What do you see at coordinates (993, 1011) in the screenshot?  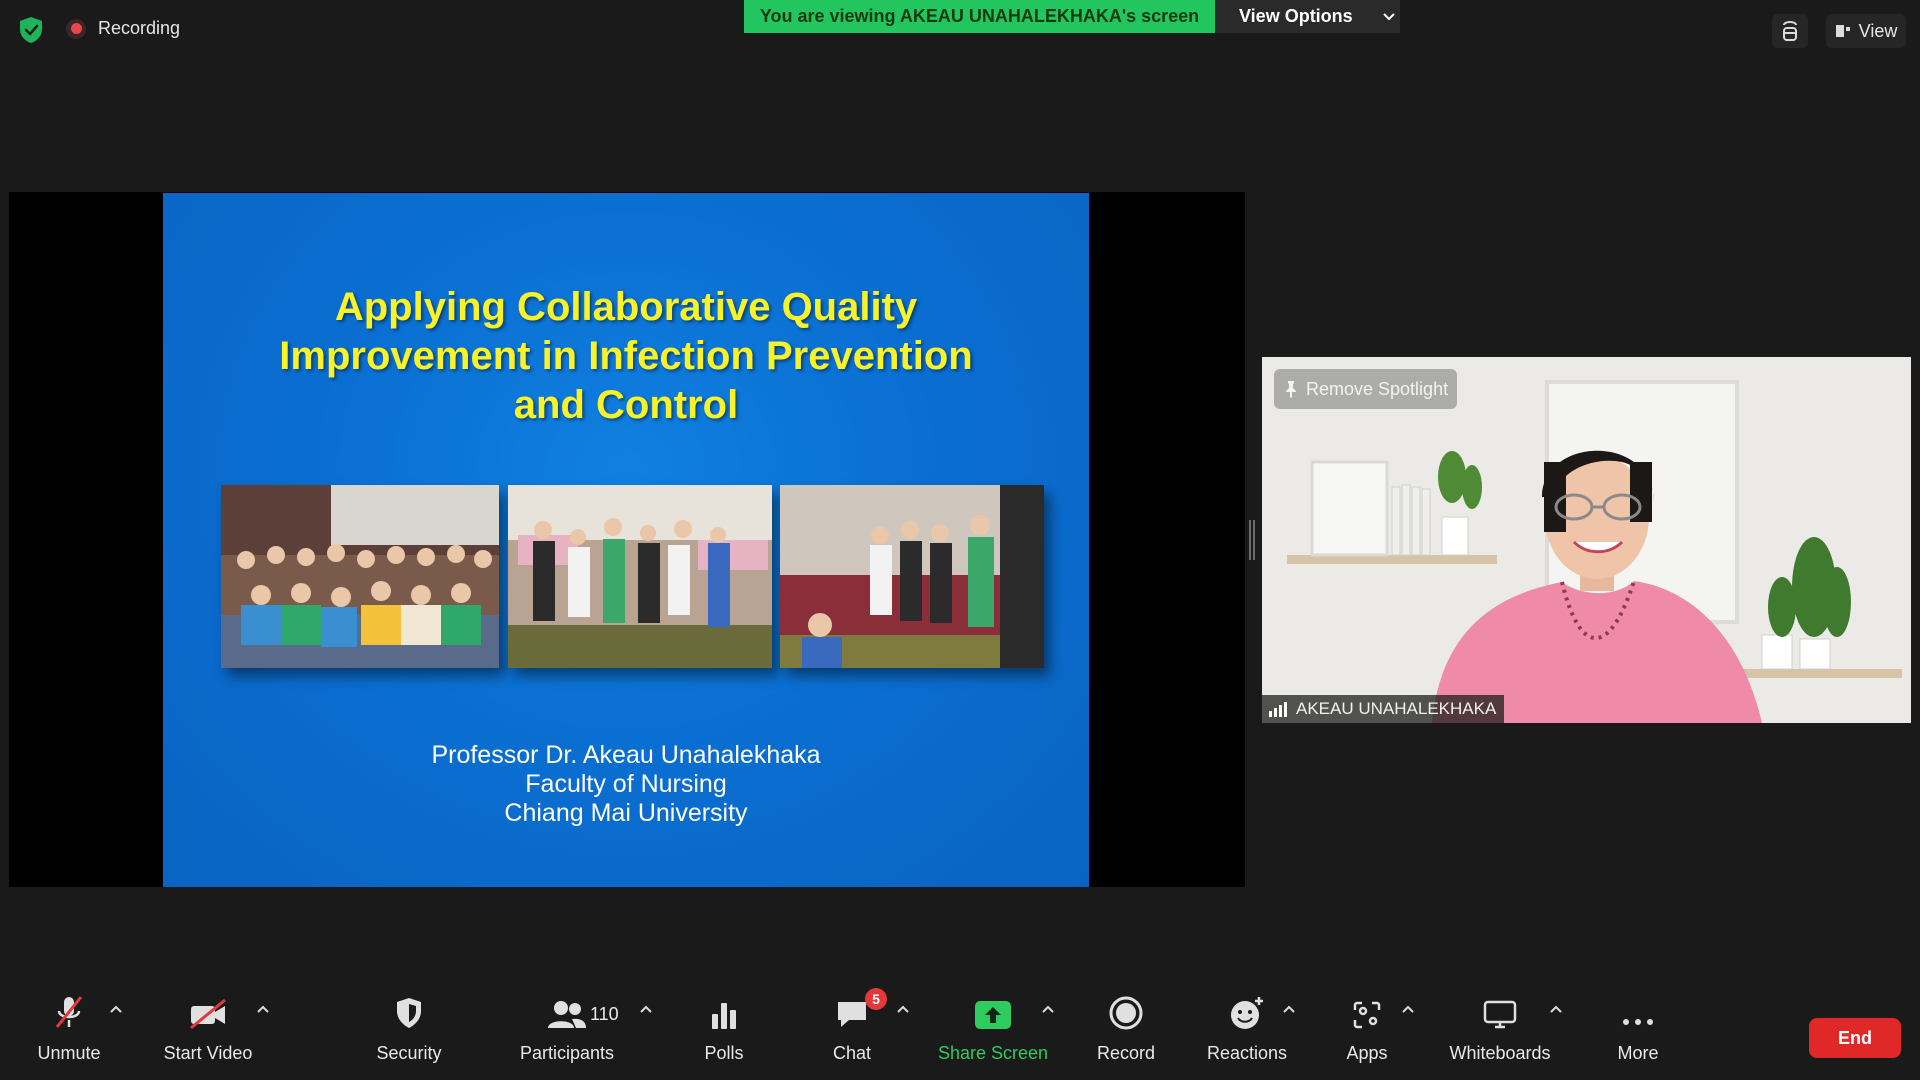 I see `share-screen-icon` at bounding box center [993, 1011].